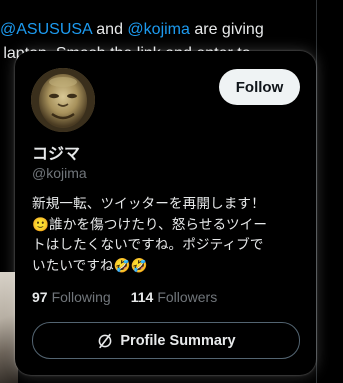 This screenshot has height=383, width=343. Describe the element at coordinates (46, 29) in the screenshot. I see `mention-asususa-link: @ASUSUSA` at that location.